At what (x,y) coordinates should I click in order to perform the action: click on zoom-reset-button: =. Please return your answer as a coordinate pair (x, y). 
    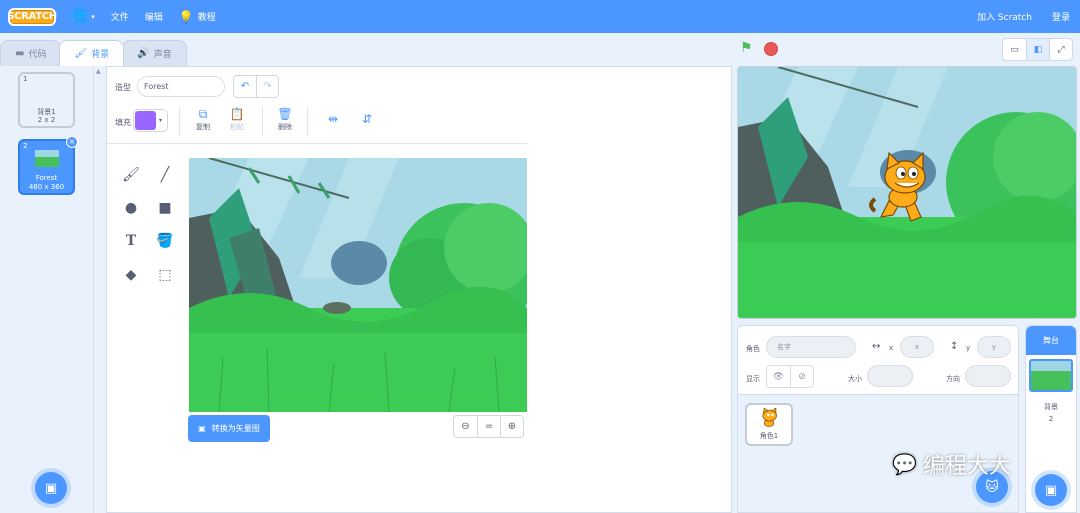
    Looking at the image, I should click on (488, 426).